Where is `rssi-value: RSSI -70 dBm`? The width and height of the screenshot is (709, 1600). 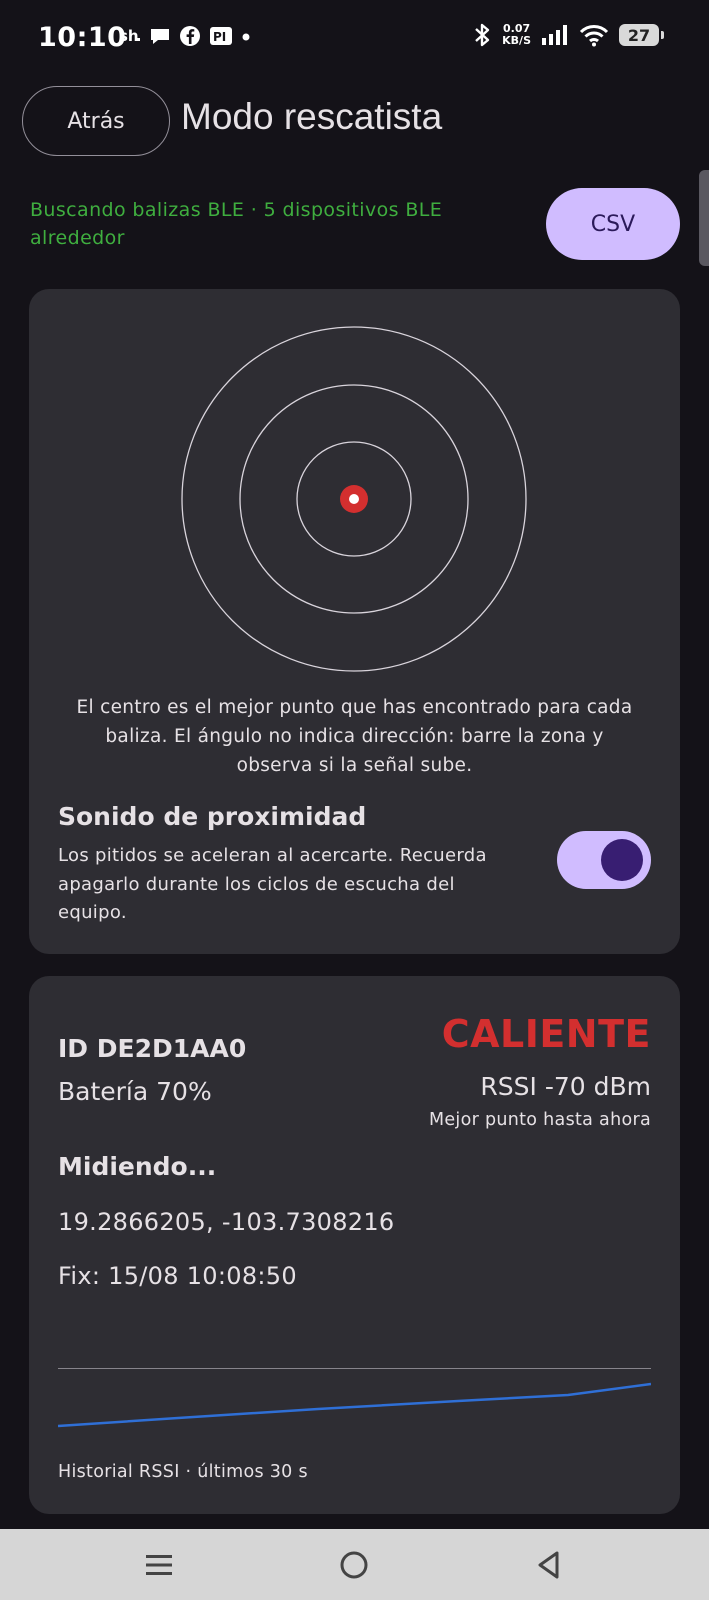
rssi-value: RSSI -70 dBm is located at coordinates (565, 1086).